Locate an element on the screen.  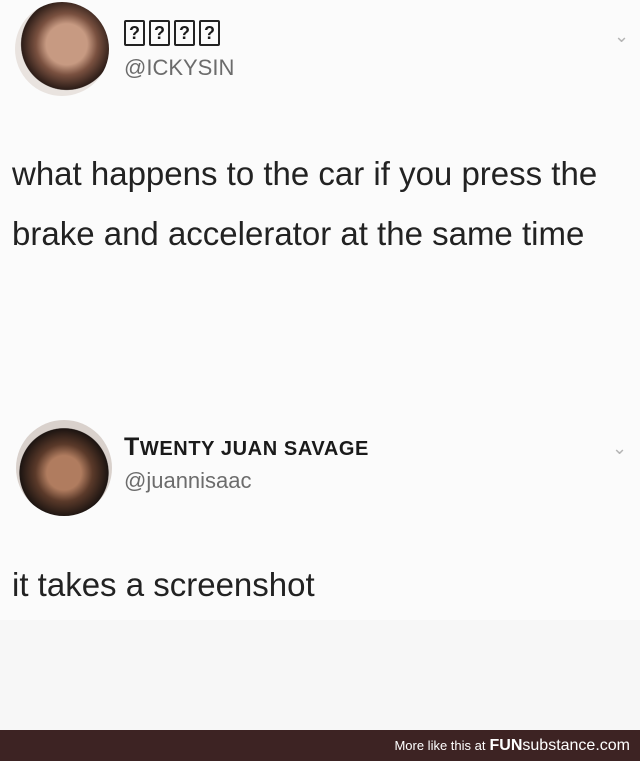
user-handle: @ICKYSIN is located at coordinates (179, 68).